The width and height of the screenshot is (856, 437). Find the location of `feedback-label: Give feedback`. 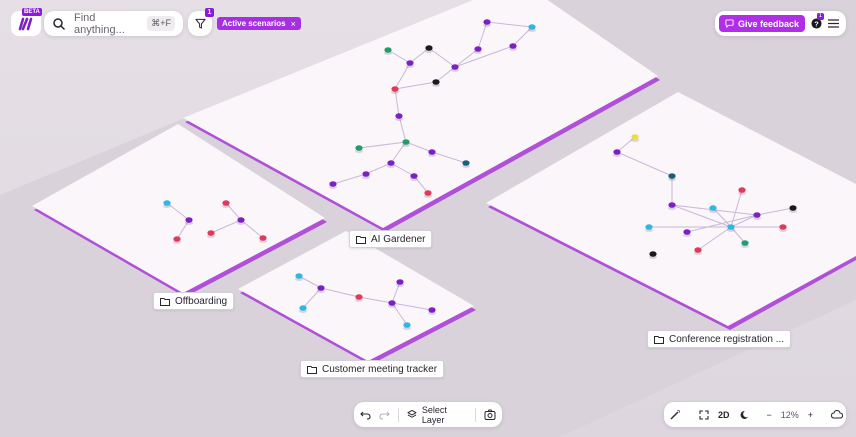

feedback-label: Give feedback is located at coordinates (769, 23).